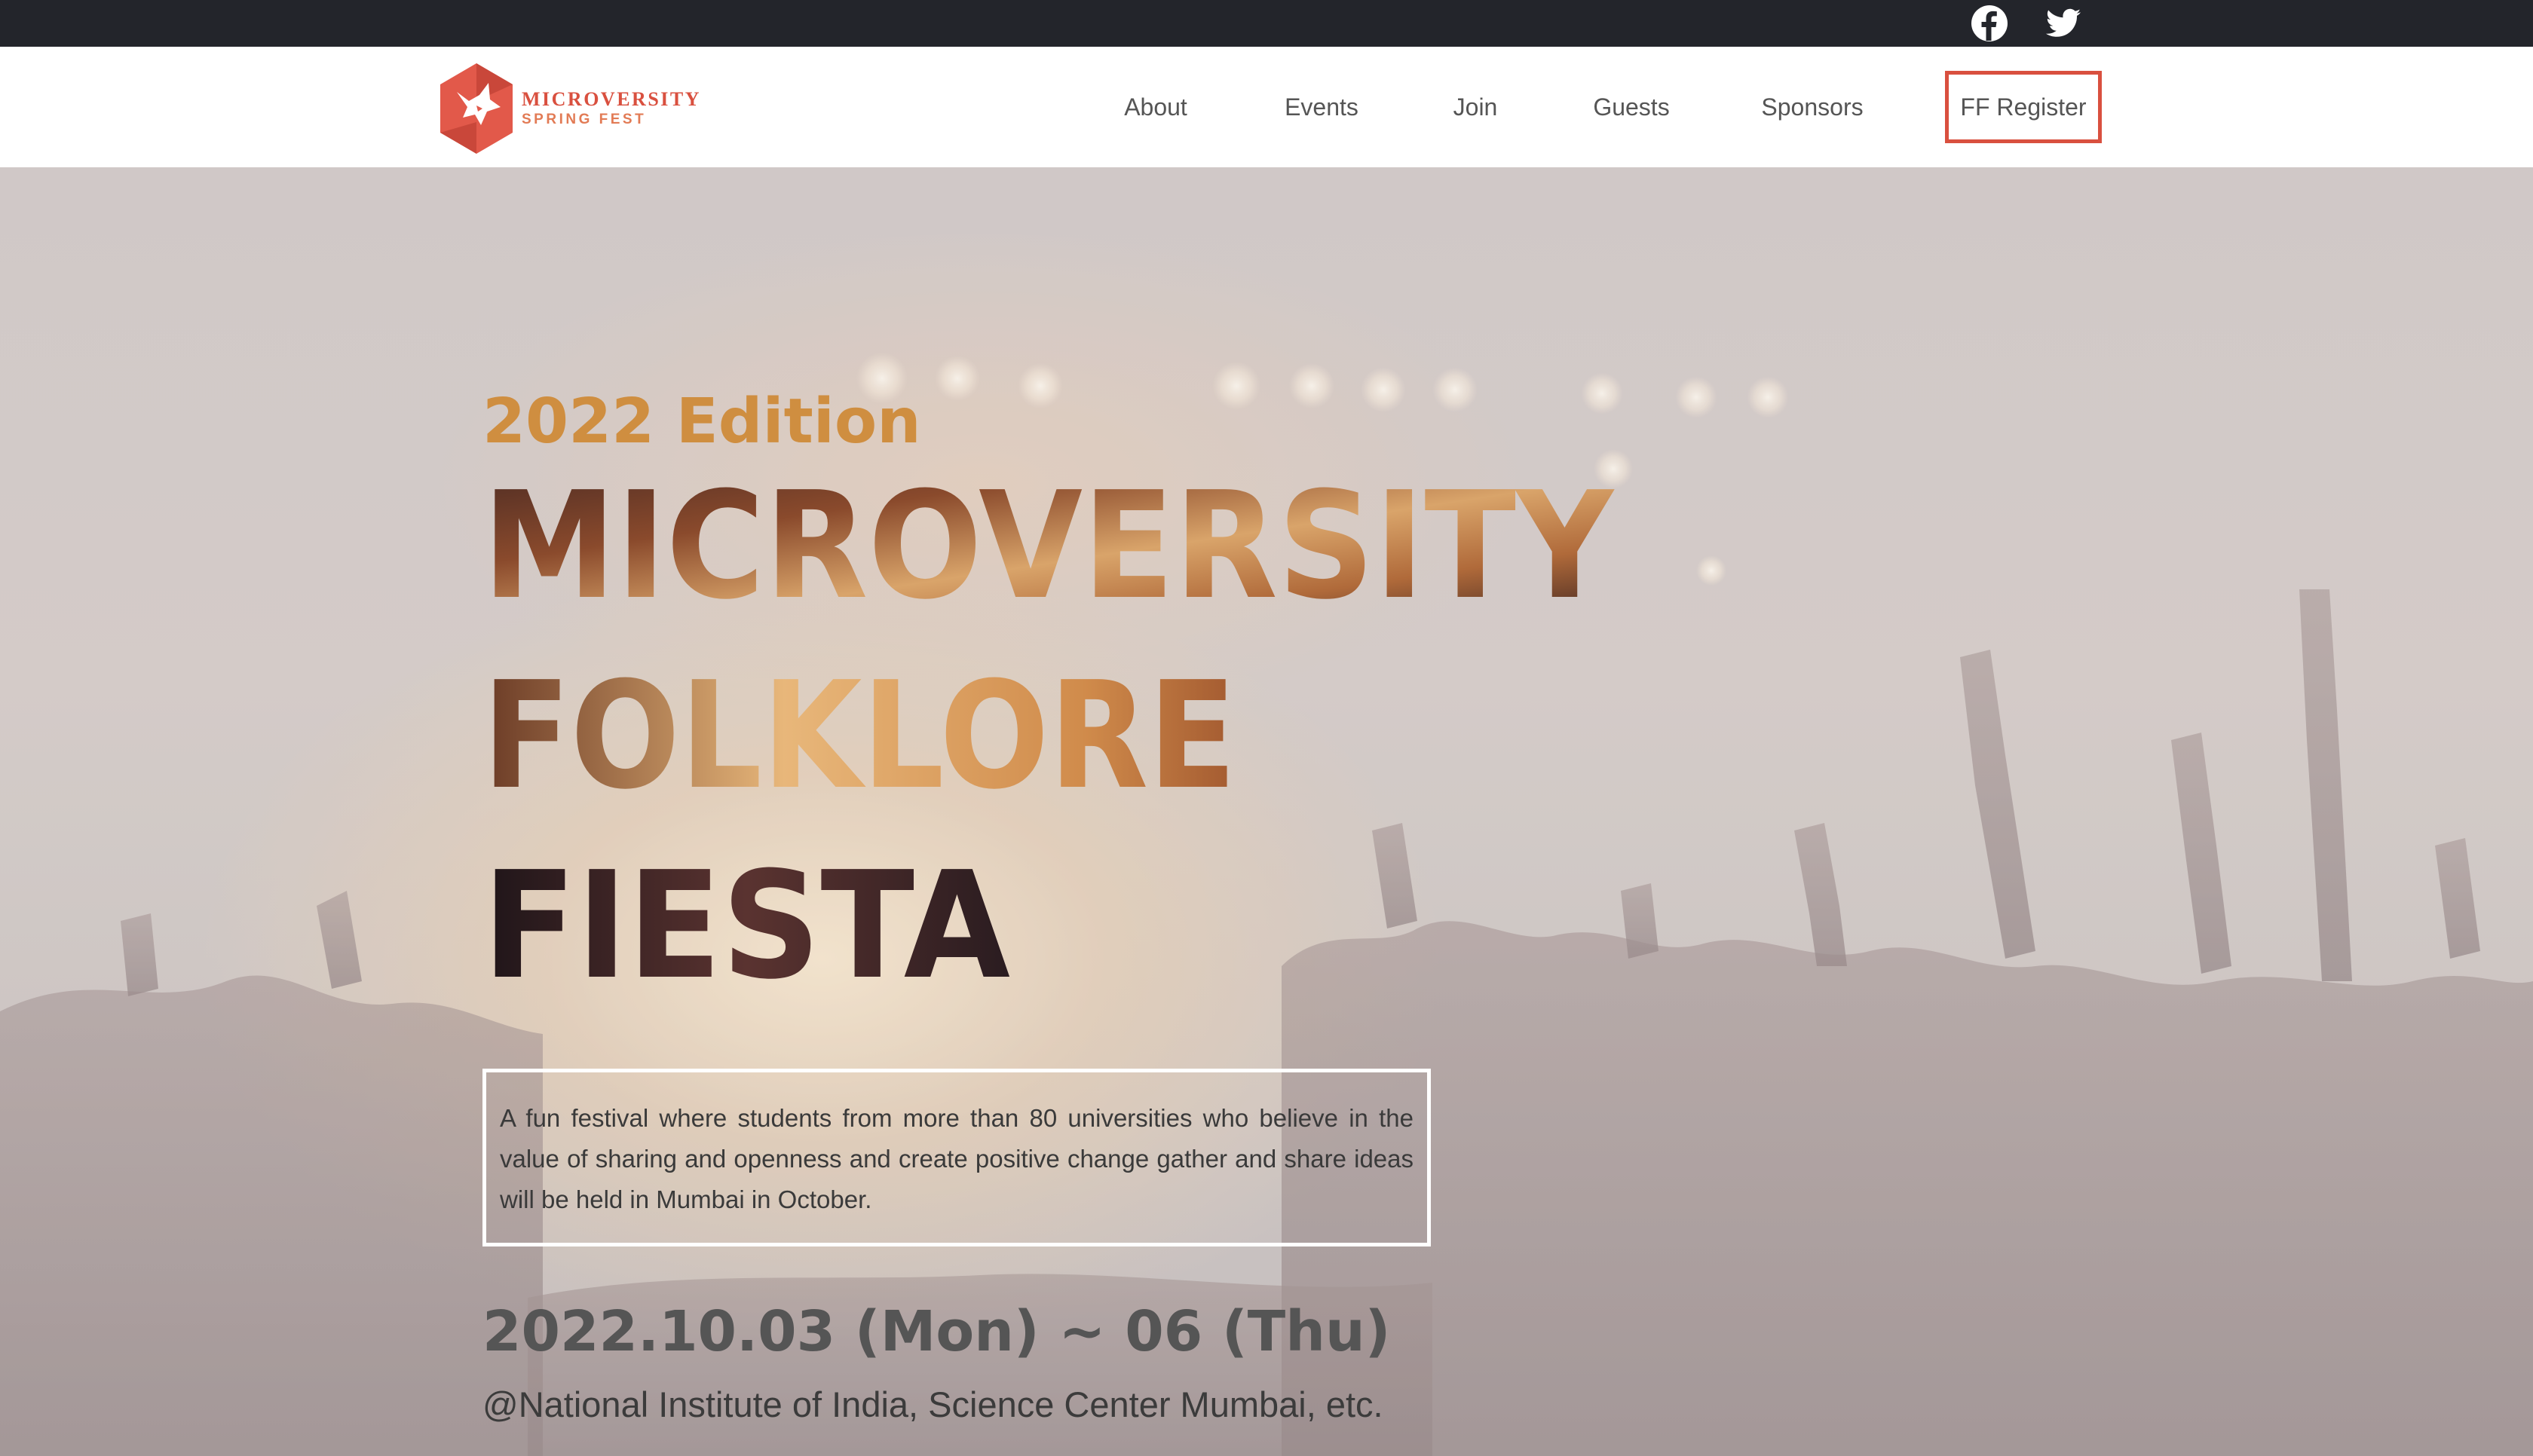 This screenshot has width=2533, height=1456. What do you see at coordinates (1631, 107) in the screenshot?
I see `nav-guests: Guests` at bounding box center [1631, 107].